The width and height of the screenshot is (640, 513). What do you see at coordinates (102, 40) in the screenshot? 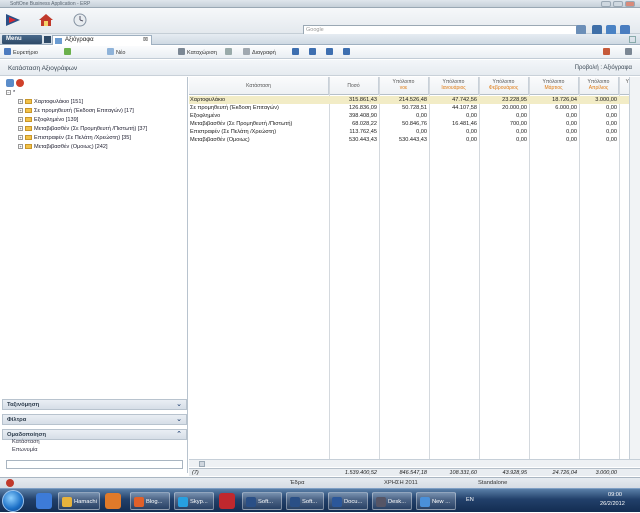
I see `tab-documents: Αξιόγραφα ⊠` at bounding box center [102, 40].